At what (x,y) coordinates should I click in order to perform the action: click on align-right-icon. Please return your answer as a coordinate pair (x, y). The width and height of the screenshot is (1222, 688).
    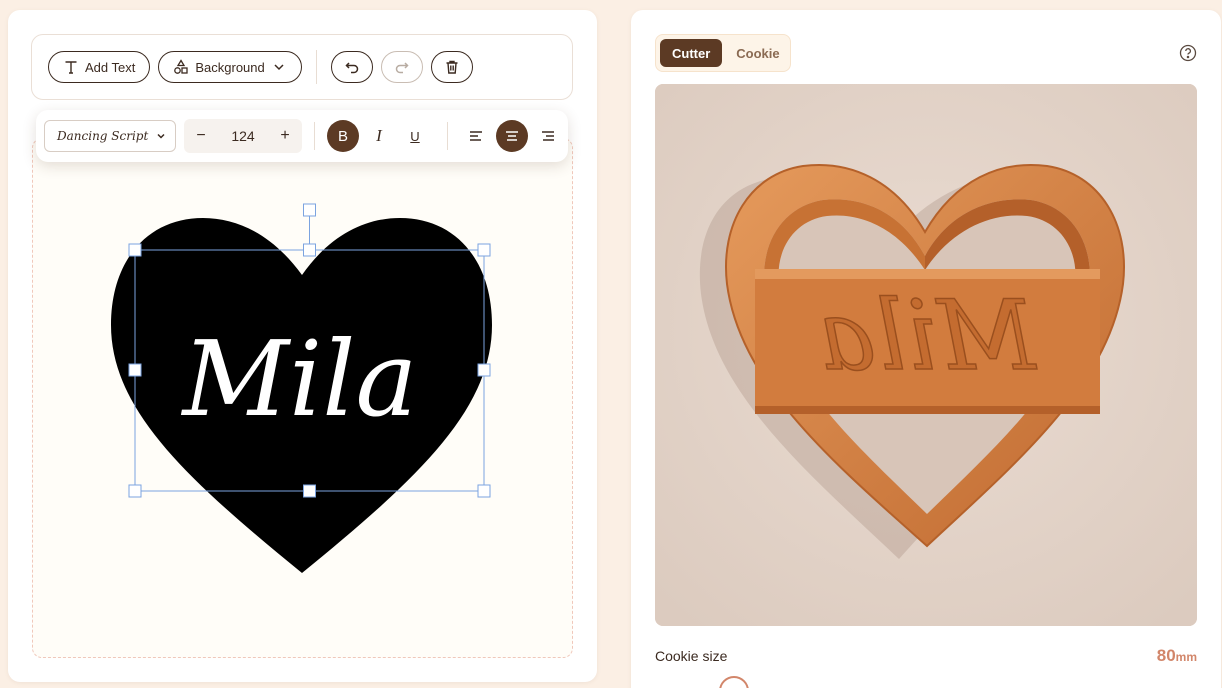
    Looking at the image, I should click on (548, 136).